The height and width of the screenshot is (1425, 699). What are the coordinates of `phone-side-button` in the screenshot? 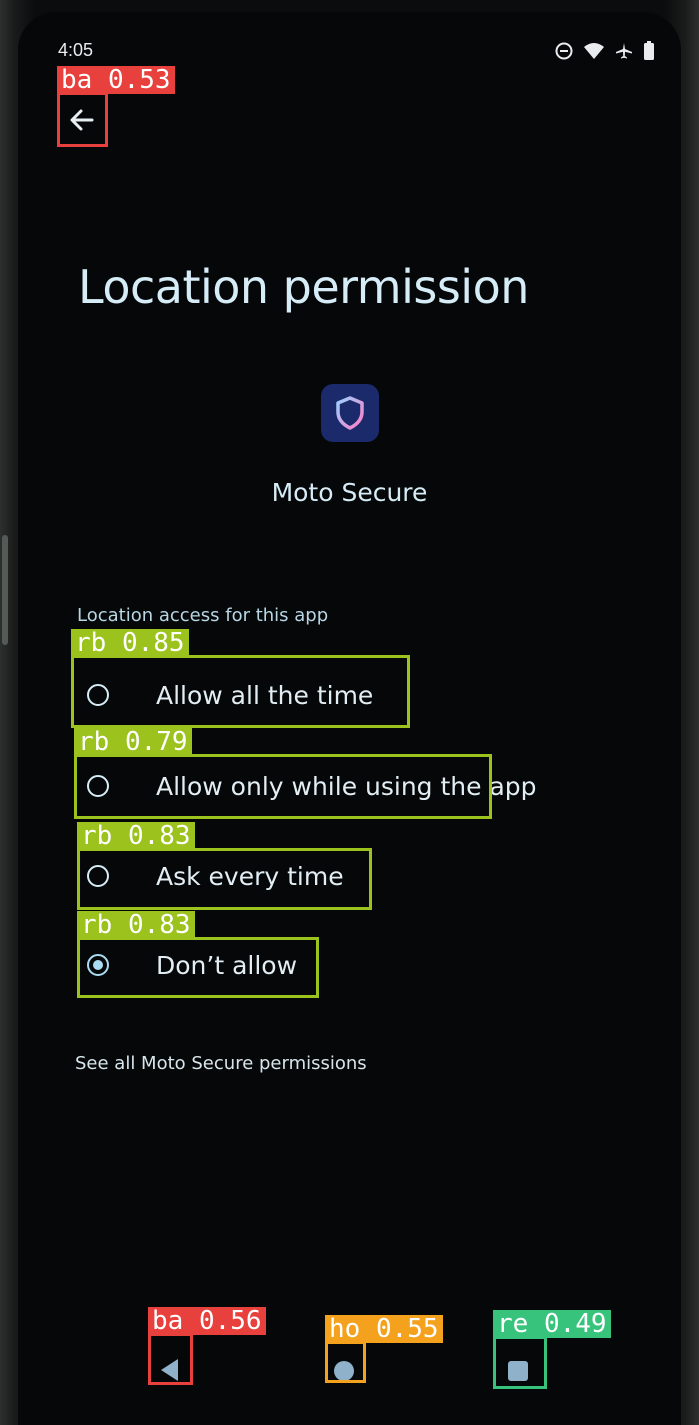 It's located at (5, 590).